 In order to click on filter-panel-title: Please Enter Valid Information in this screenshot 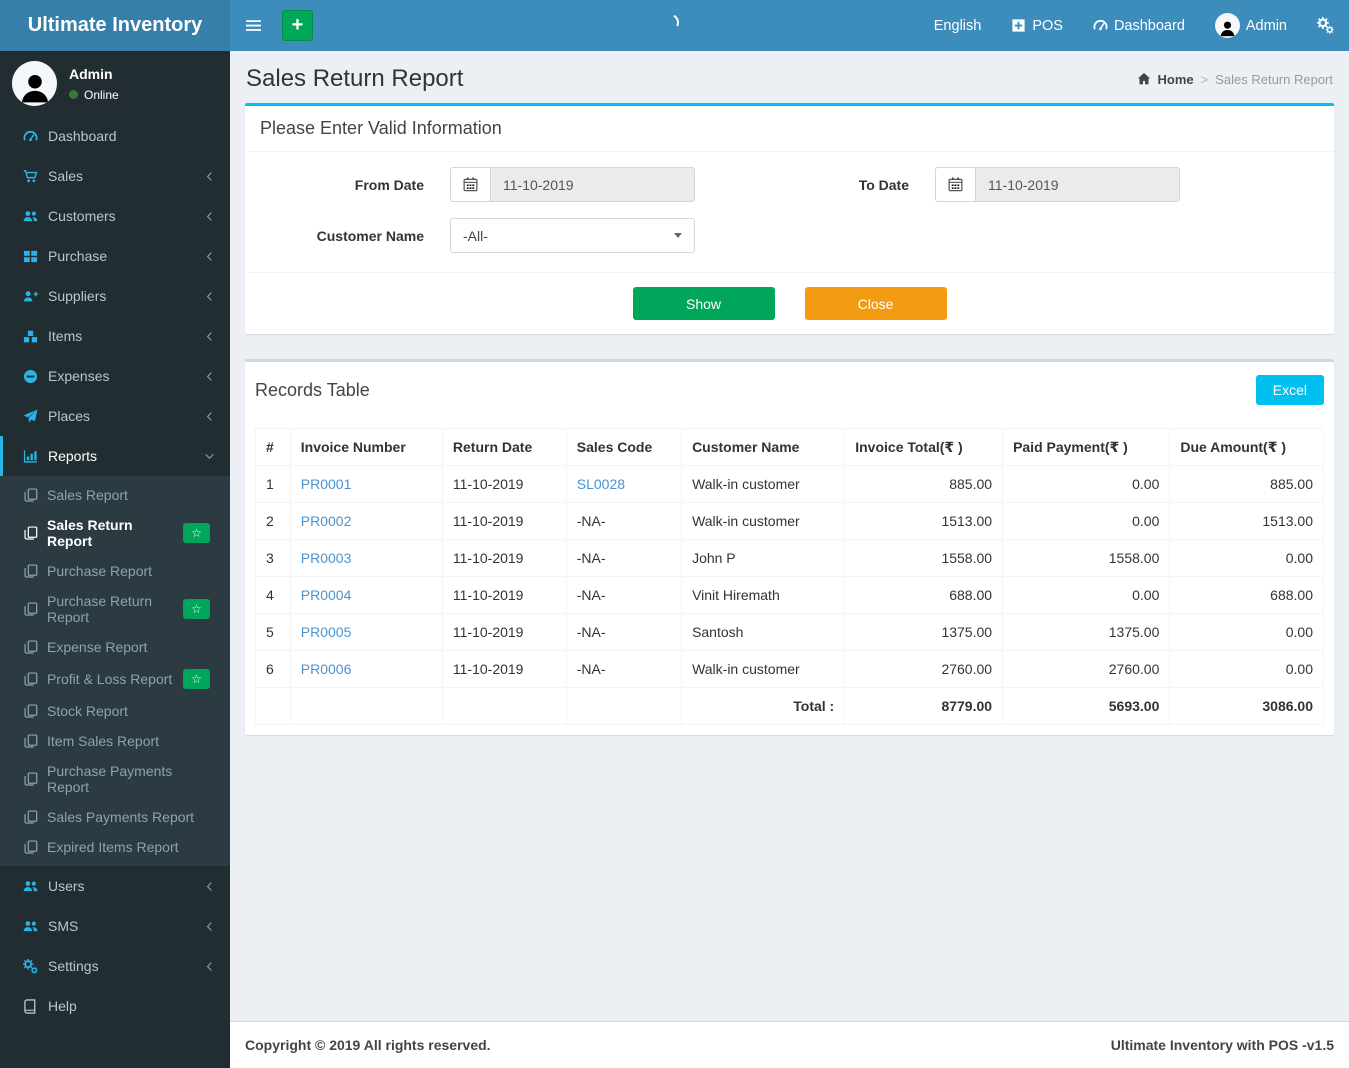, I will do `click(381, 128)`.